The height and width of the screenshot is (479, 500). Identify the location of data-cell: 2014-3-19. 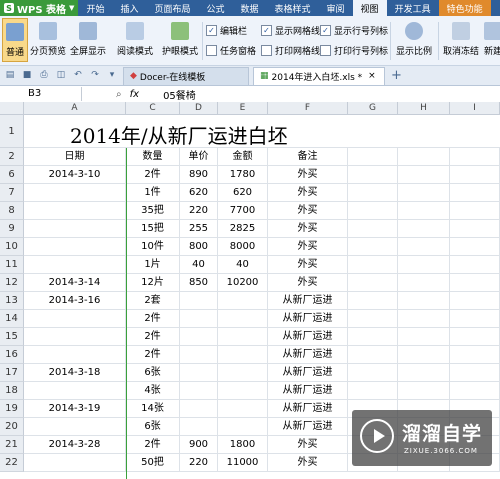
(75, 409).